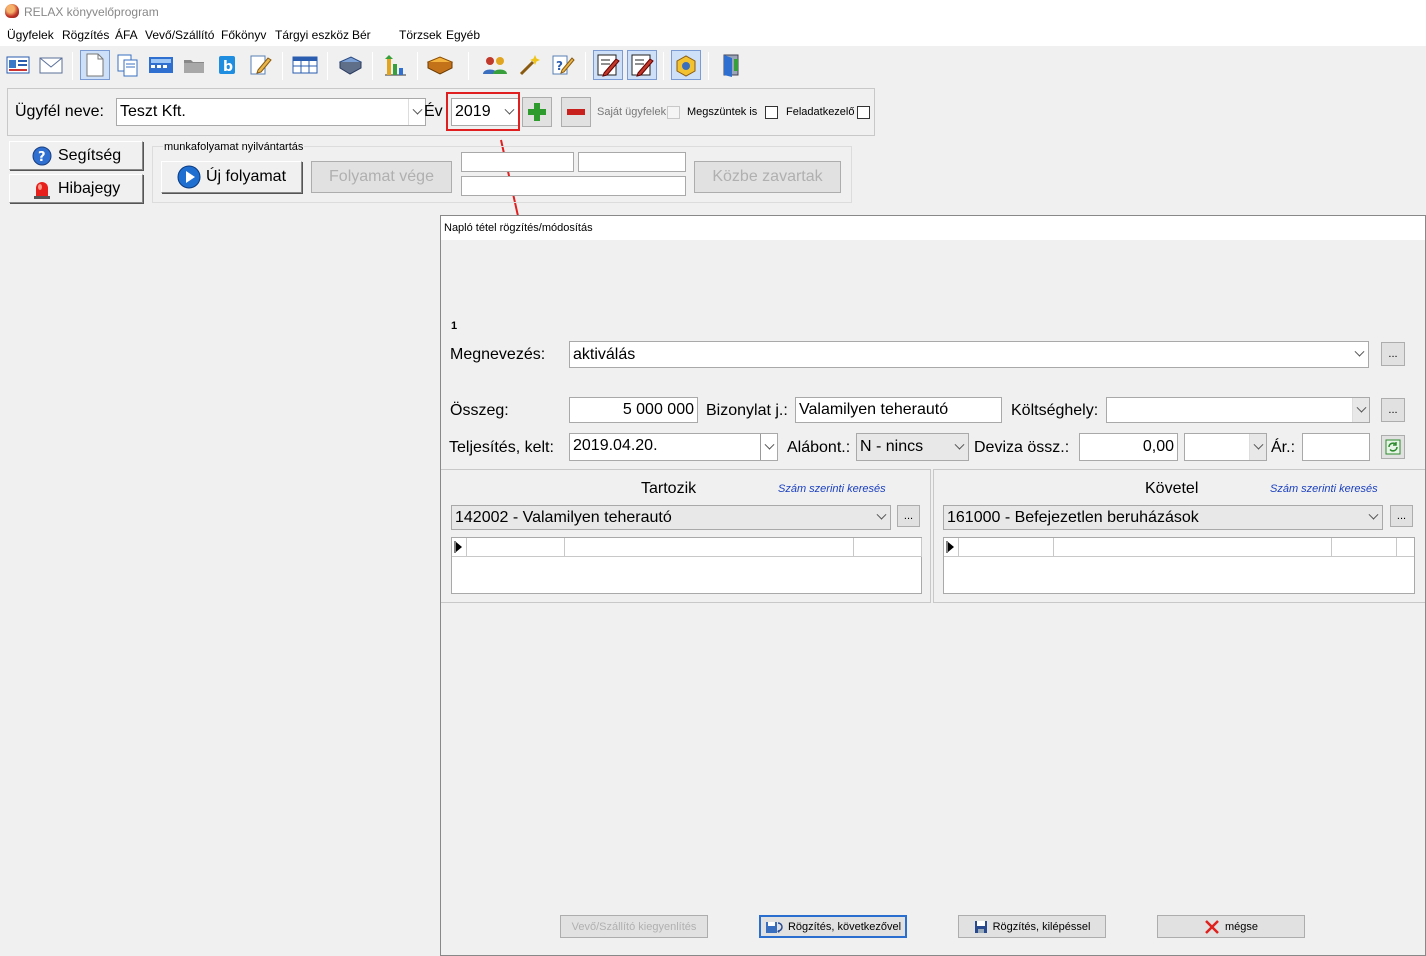 The image size is (1426, 956). What do you see at coordinates (59, 111) in the screenshot?
I see `client-name-label: Ügyfél neve:` at bounding box center [59, 111].